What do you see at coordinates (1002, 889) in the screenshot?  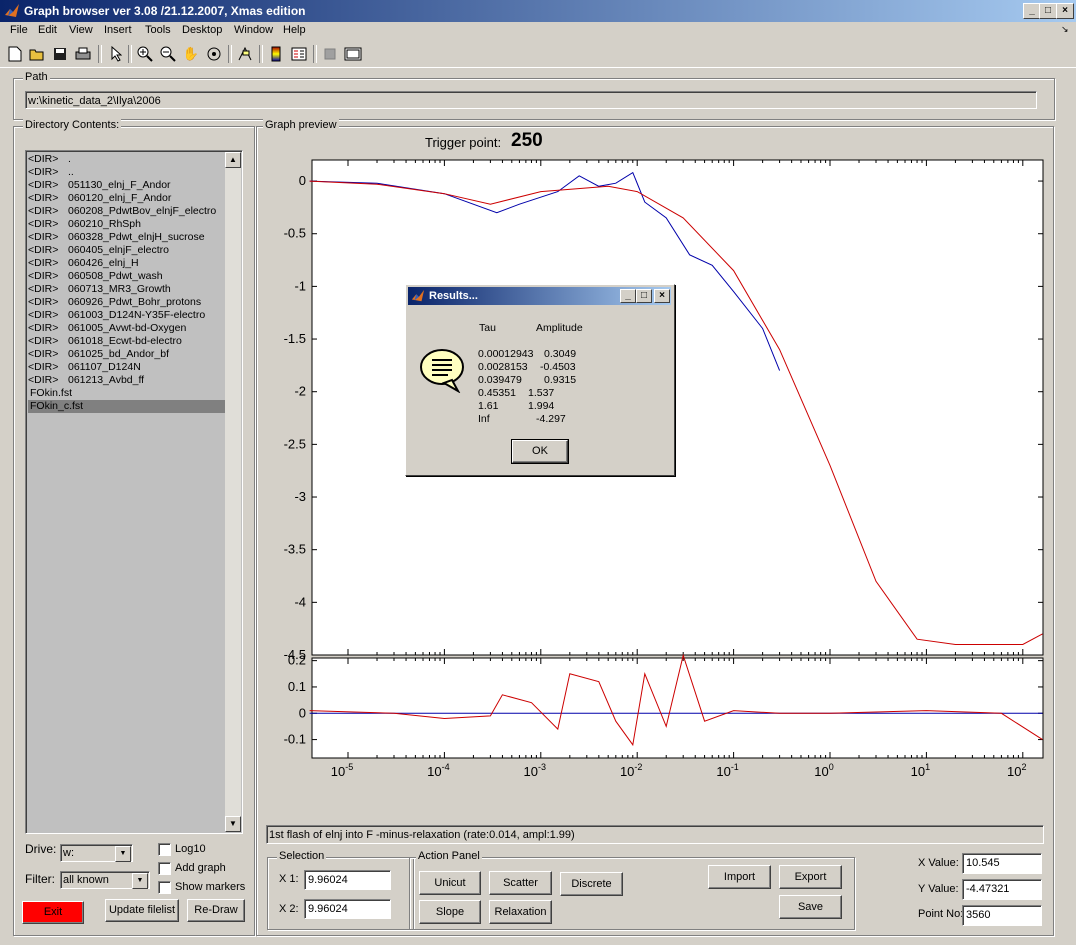 I see `y-value-field: -4.47321` at bounding box center [1002, 889].